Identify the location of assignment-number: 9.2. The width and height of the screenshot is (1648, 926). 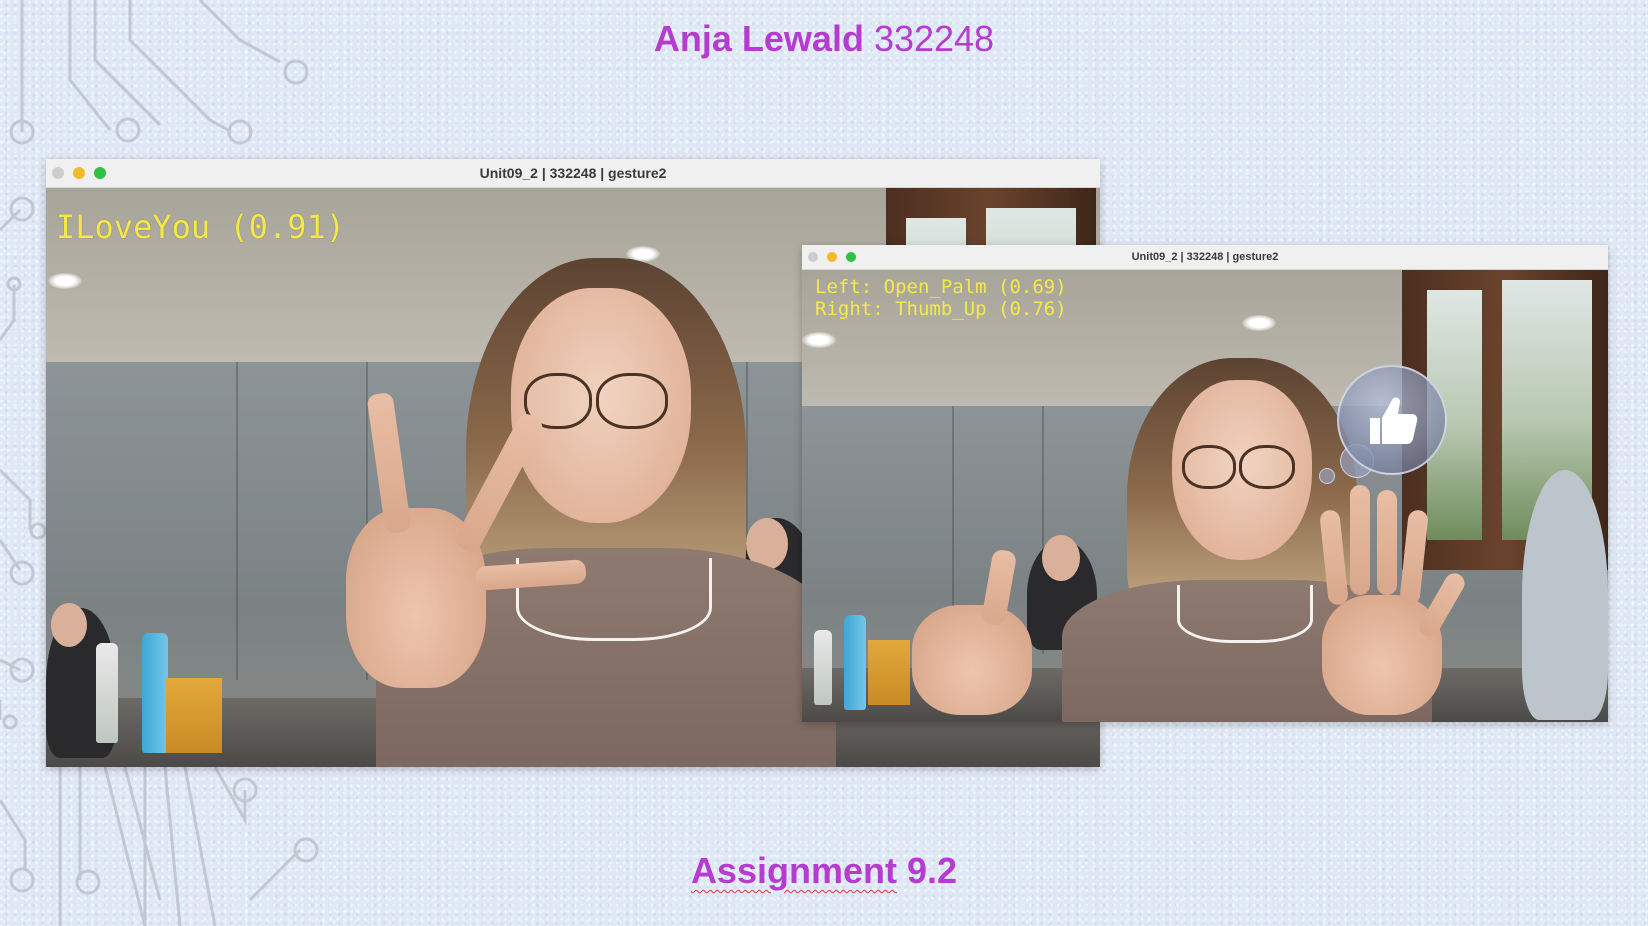
(932, 870).